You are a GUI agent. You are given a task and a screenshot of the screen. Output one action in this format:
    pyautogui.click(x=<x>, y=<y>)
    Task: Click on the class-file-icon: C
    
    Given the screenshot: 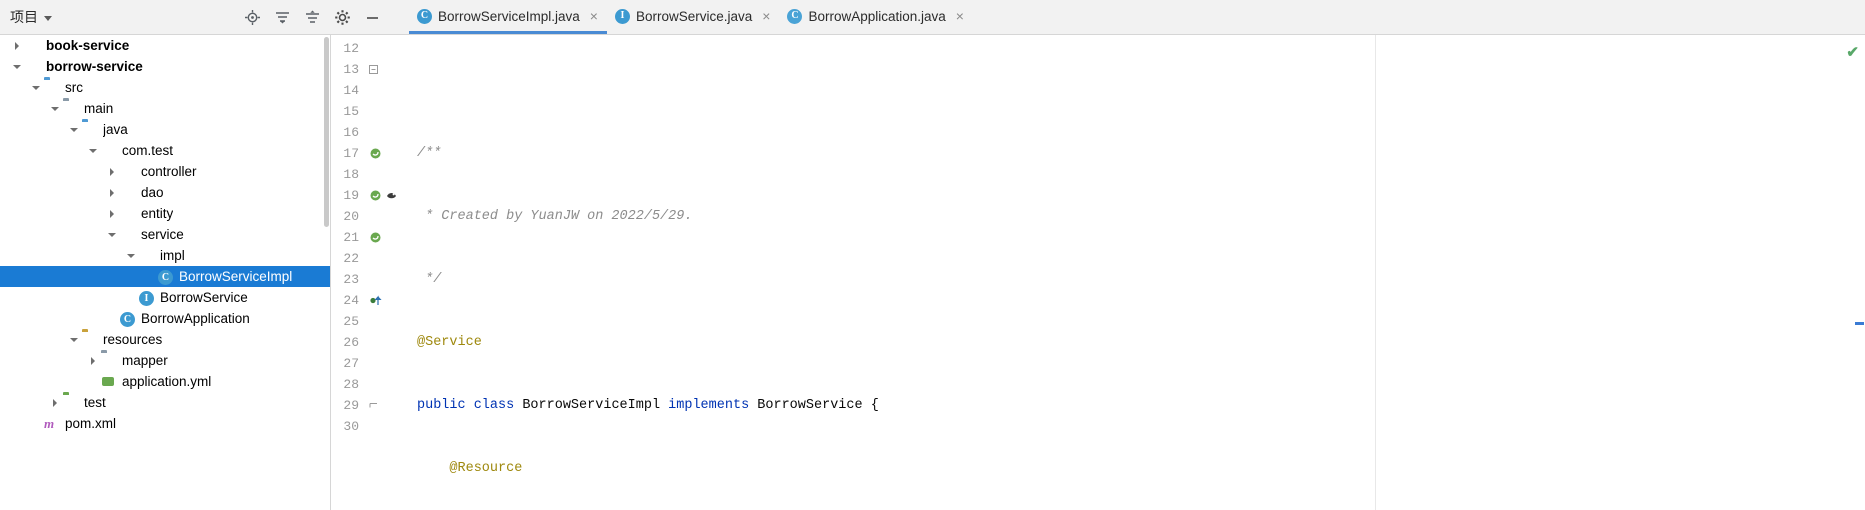 What is the action you would take?
    pyautogui.click(x=424, y=16)
    